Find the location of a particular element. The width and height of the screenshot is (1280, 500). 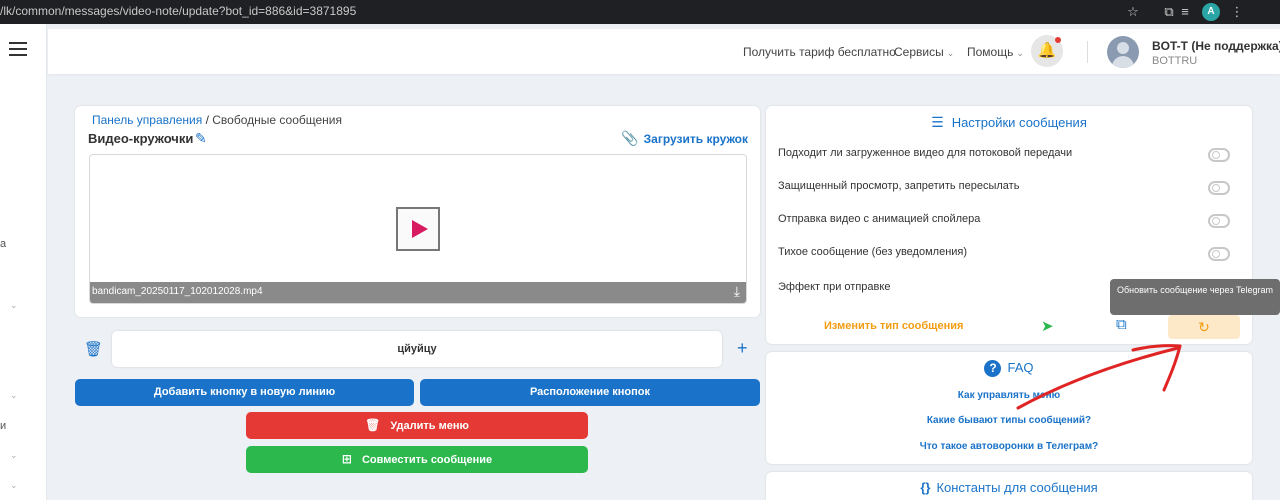

add-box-icon: ⊞ is located at coordinates (346, 459).